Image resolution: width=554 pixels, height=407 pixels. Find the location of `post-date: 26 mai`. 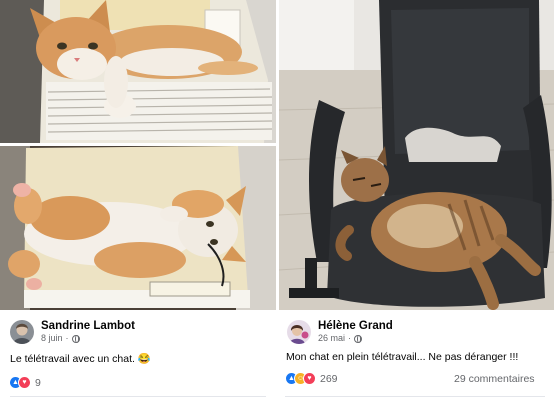

post-date: 26 mai is located at coordinates (331, 338).